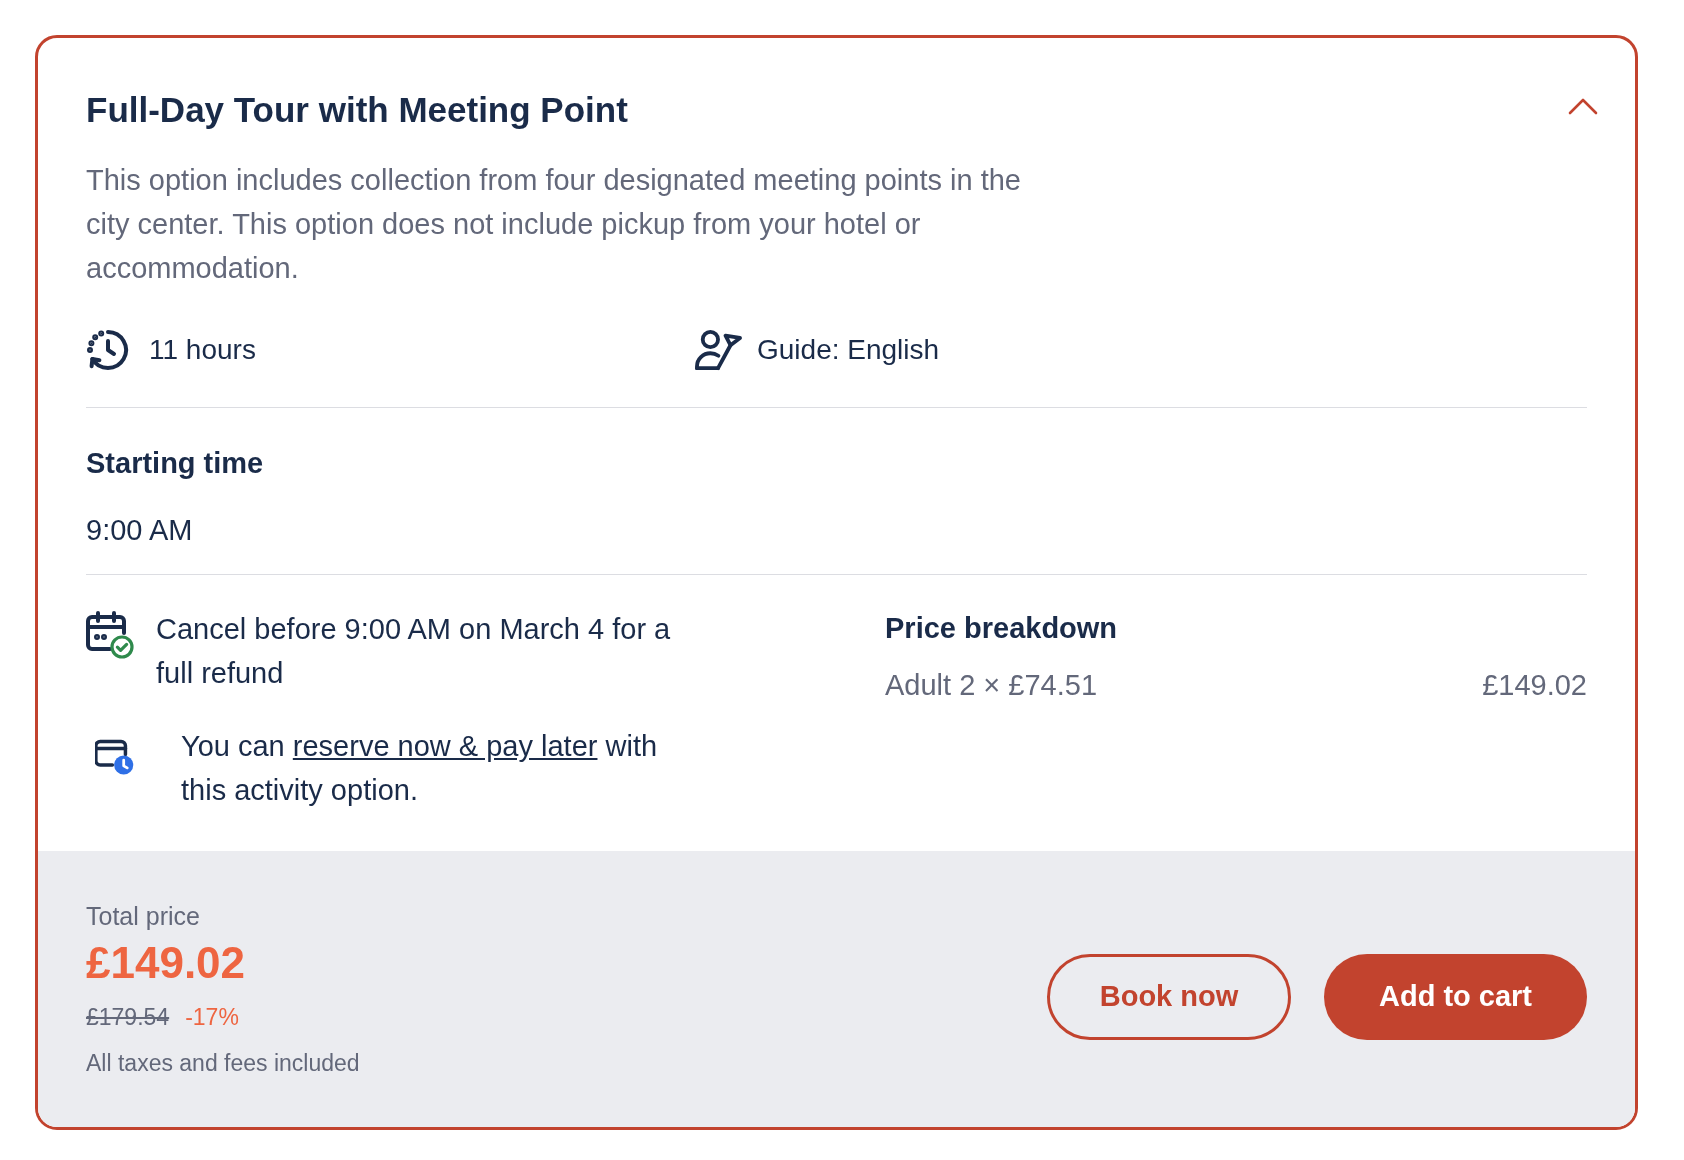 The image size is (1684, 1160). What do you see at coordinates (445, 746) in the screenshot?
I see `reserve-link: reserve now & pay later` at bounding box center [445, 746].